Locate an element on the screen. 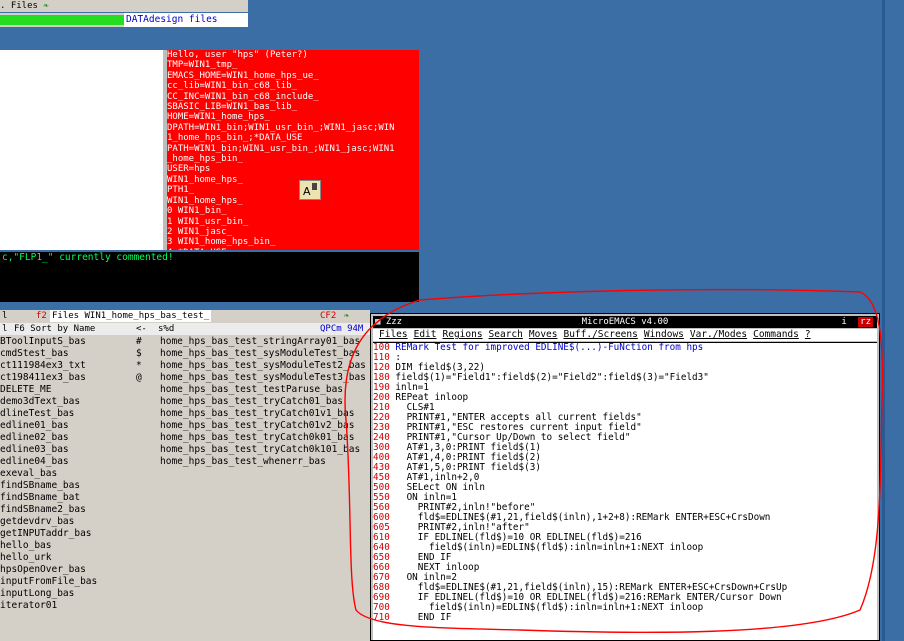  file-row: exeval_bas is located at coordinates (185, 474).